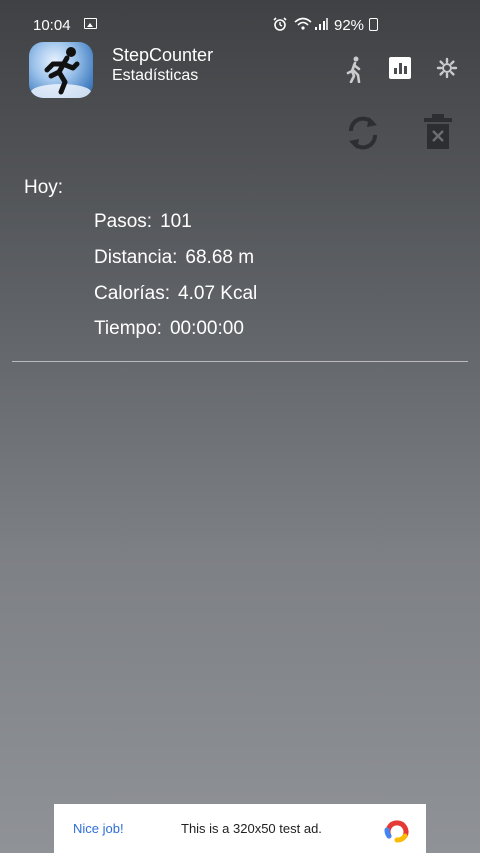 The image size is (480, 853). I want to click on trash-icon, so click(438, 132).